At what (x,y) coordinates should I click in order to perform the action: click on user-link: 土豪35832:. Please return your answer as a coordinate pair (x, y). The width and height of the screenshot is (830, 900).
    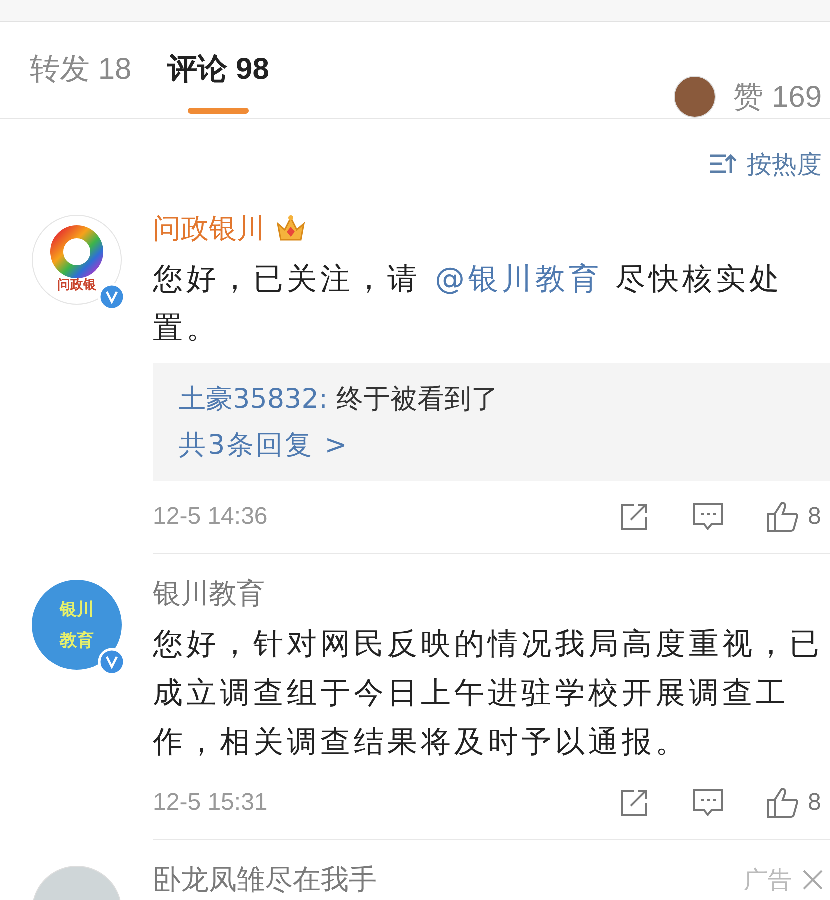
    Looking at the image, I should click on (253, 399).